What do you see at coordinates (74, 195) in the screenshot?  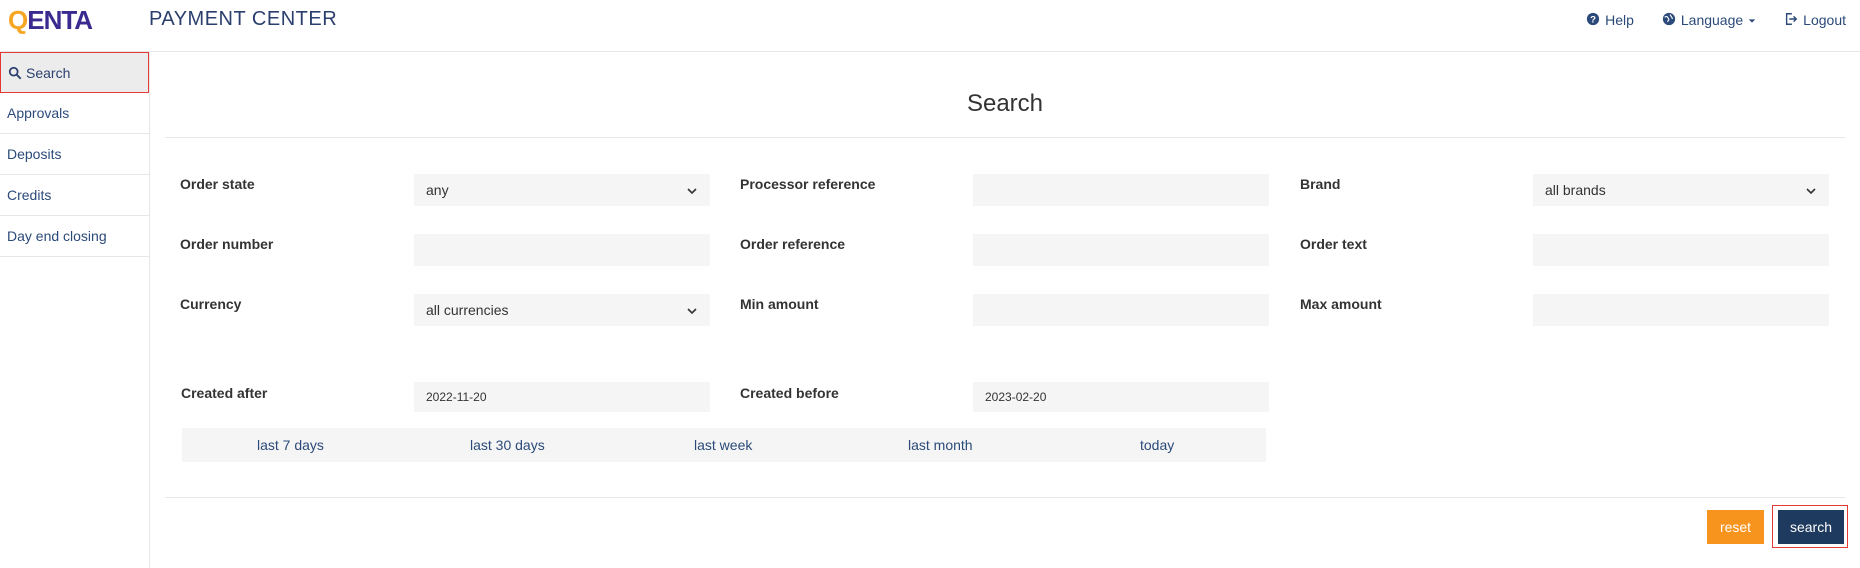 I see `sidebar-item-credits: Credits` at bounding box center [74, 195].